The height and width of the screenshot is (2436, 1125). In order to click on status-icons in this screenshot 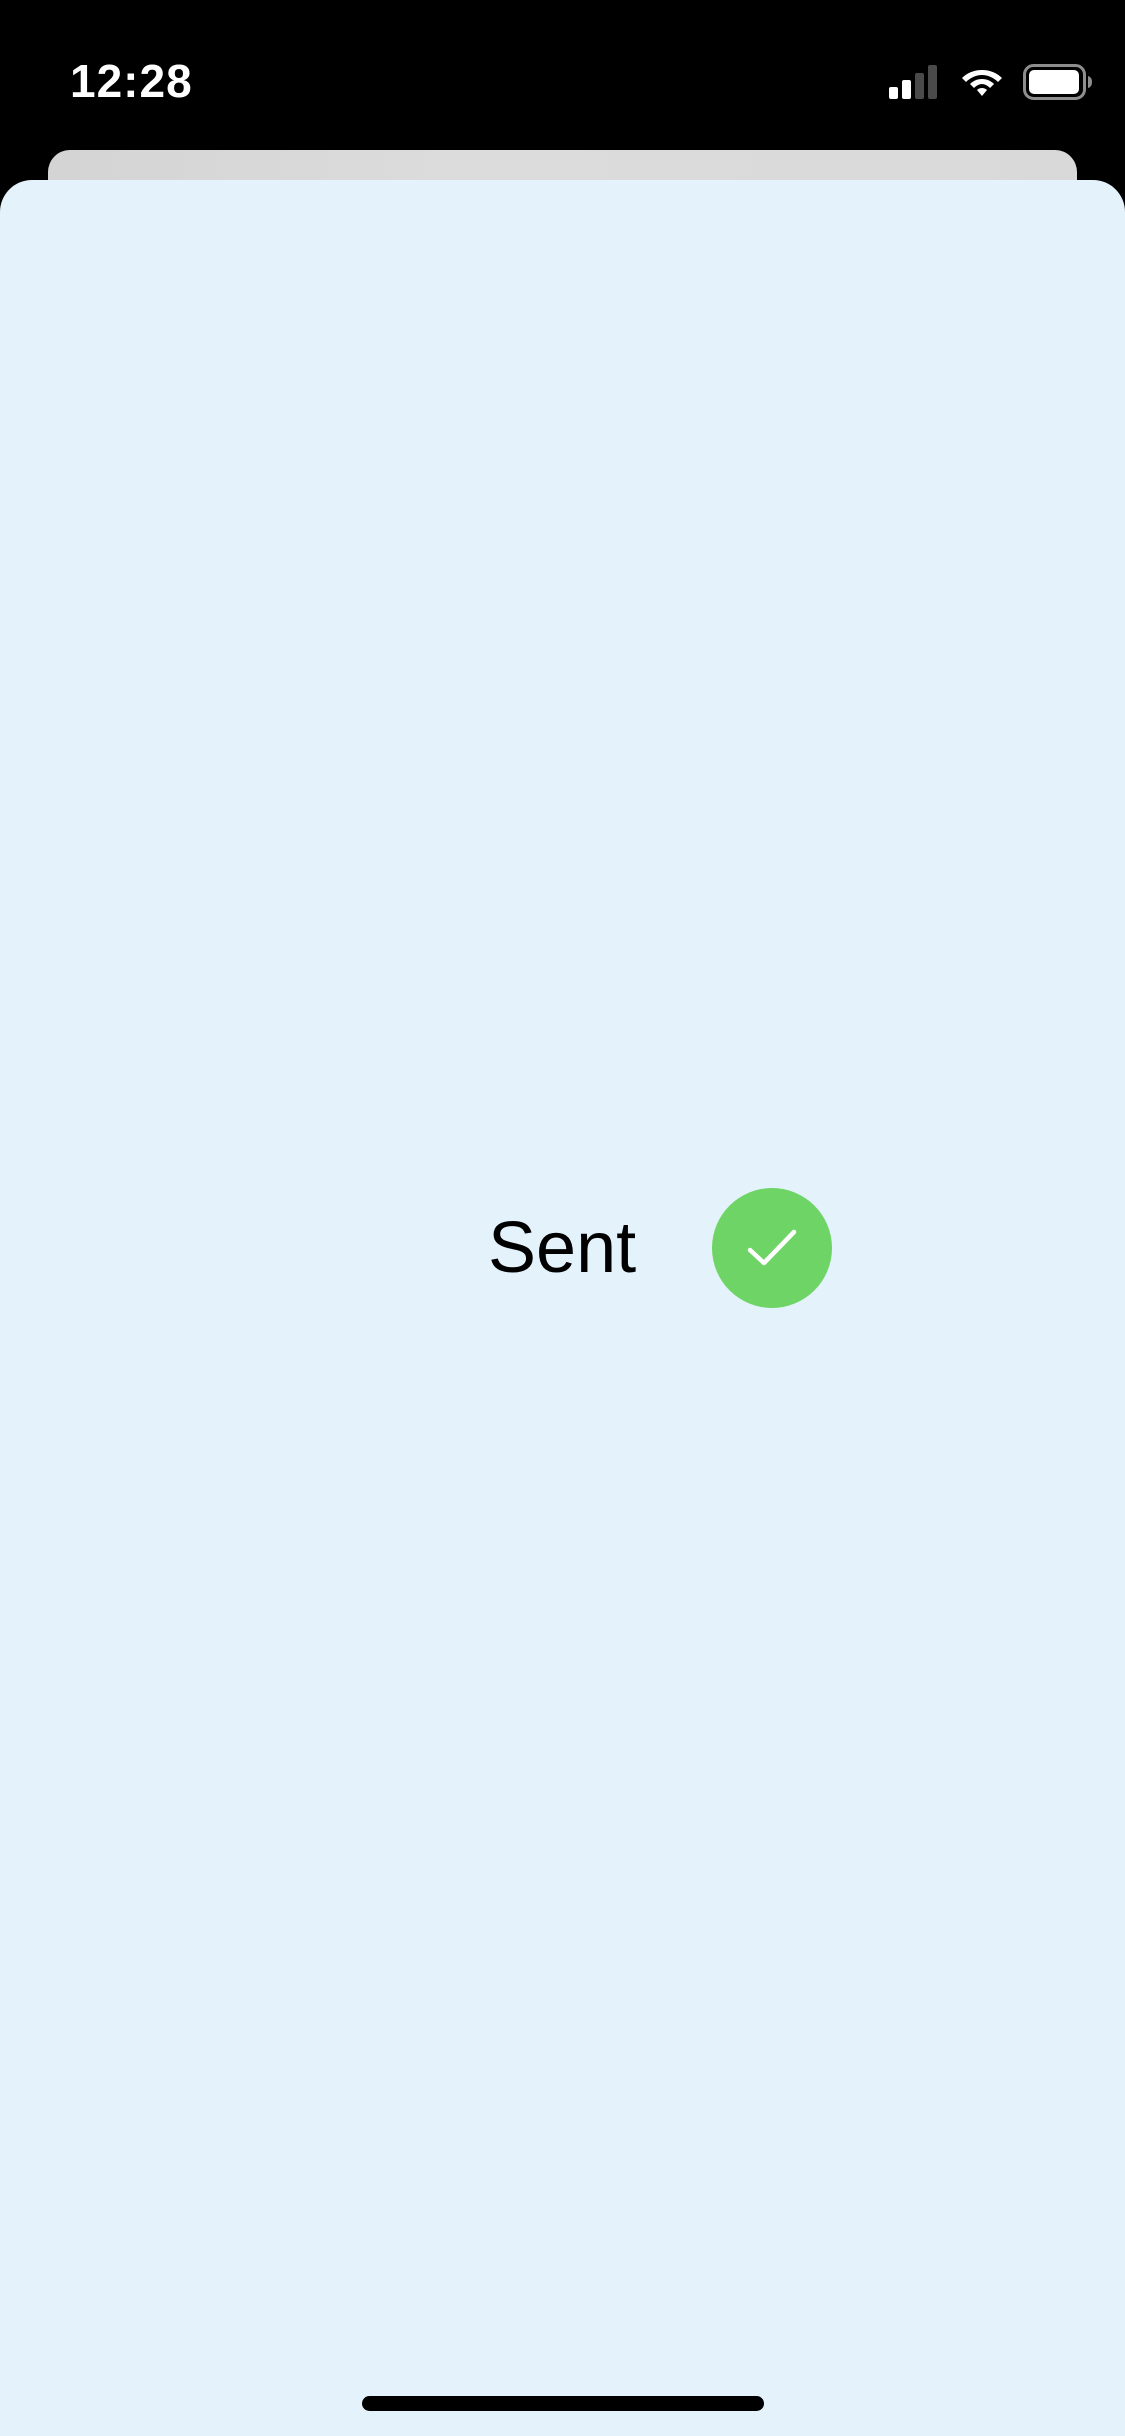, I will do `click(991, 82)`.